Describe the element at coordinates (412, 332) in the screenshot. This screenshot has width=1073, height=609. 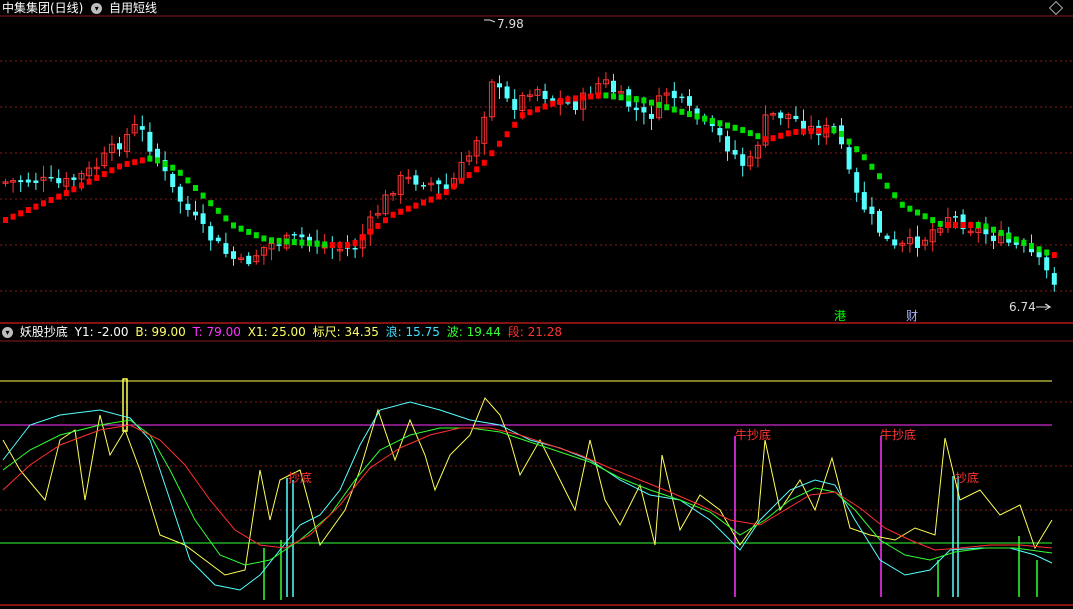
I see `param-wave: 浪: 15.75` at that location.